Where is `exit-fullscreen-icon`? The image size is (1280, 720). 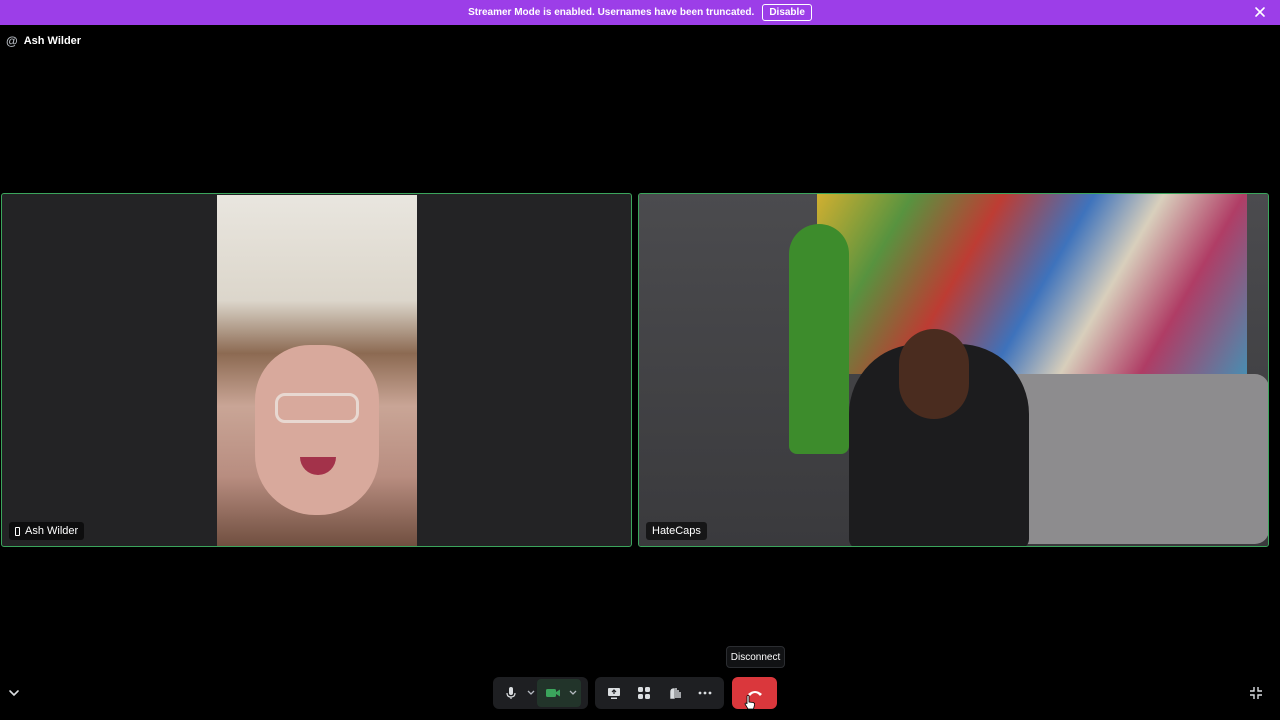 exit-fullscreen-icon is located at coordinates (1256, 693).